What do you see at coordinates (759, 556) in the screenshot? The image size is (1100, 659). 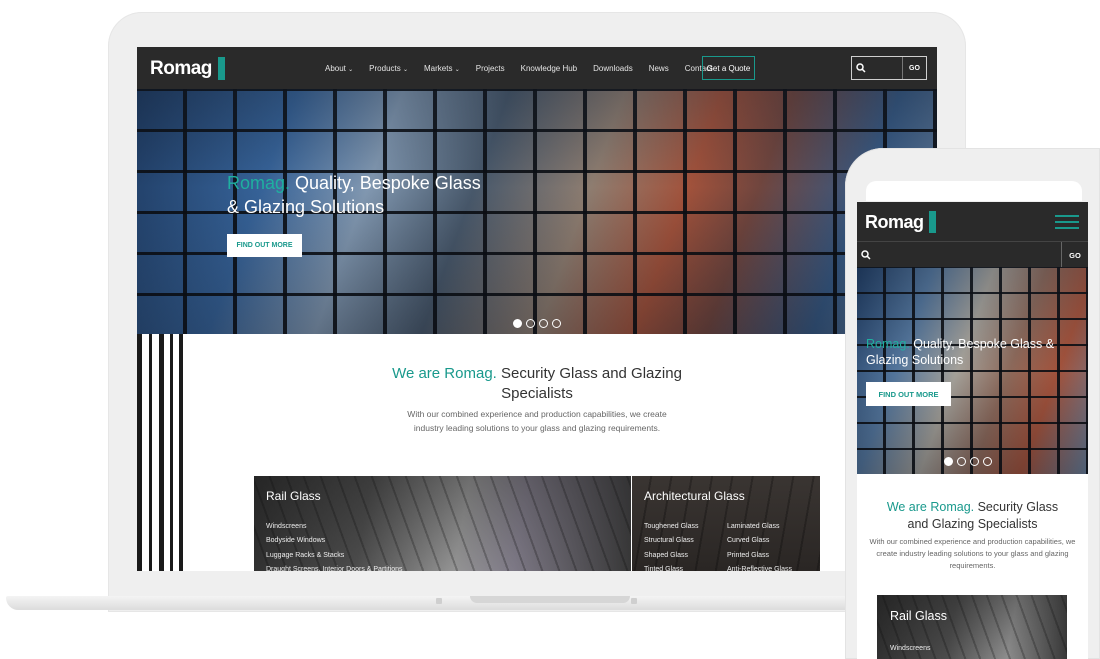 I see `card-link: Printed Glass` at bounding box center [759, 556].